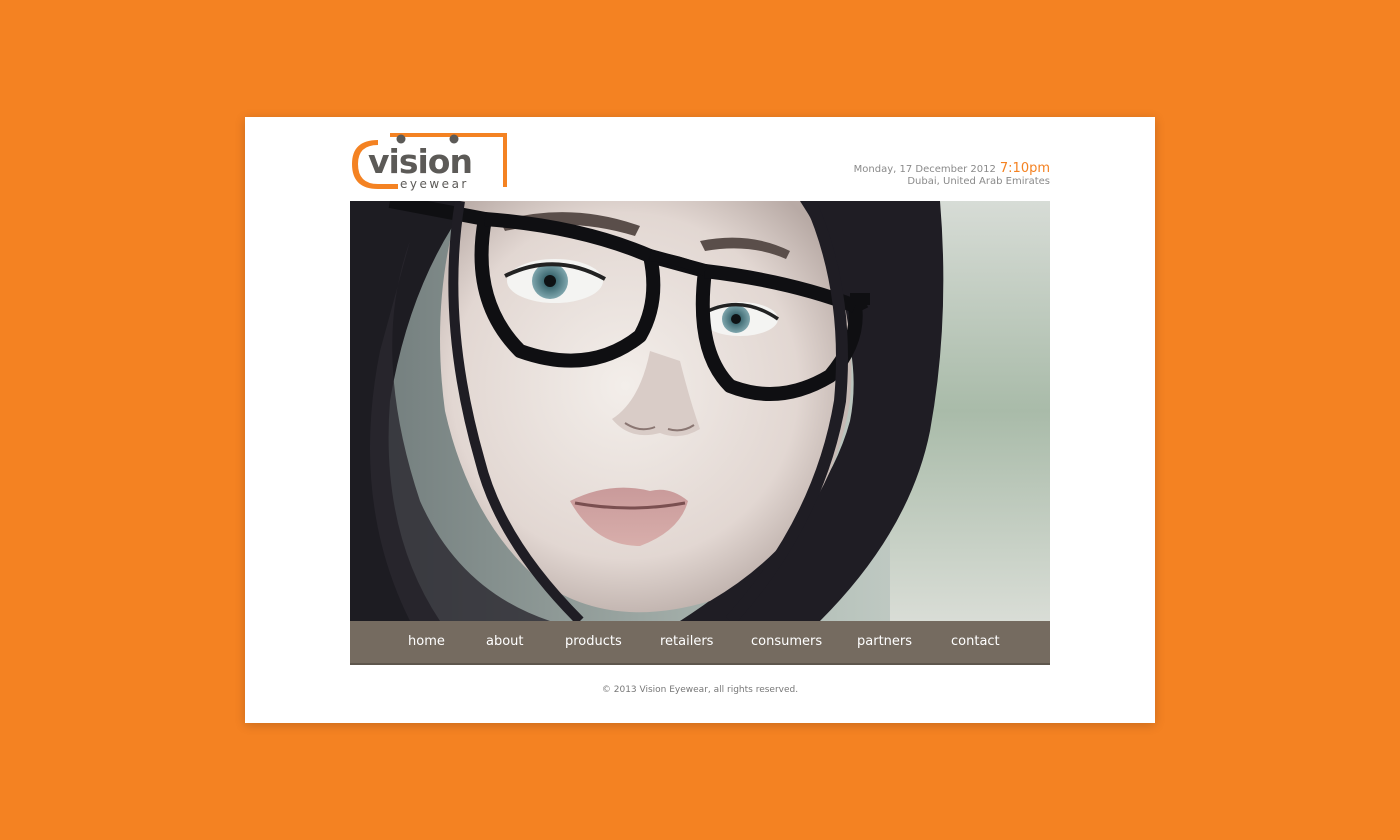 The width and height of the screenshot is (1400, 840). I want to click on nav-item-home: home, so click(426, 641).